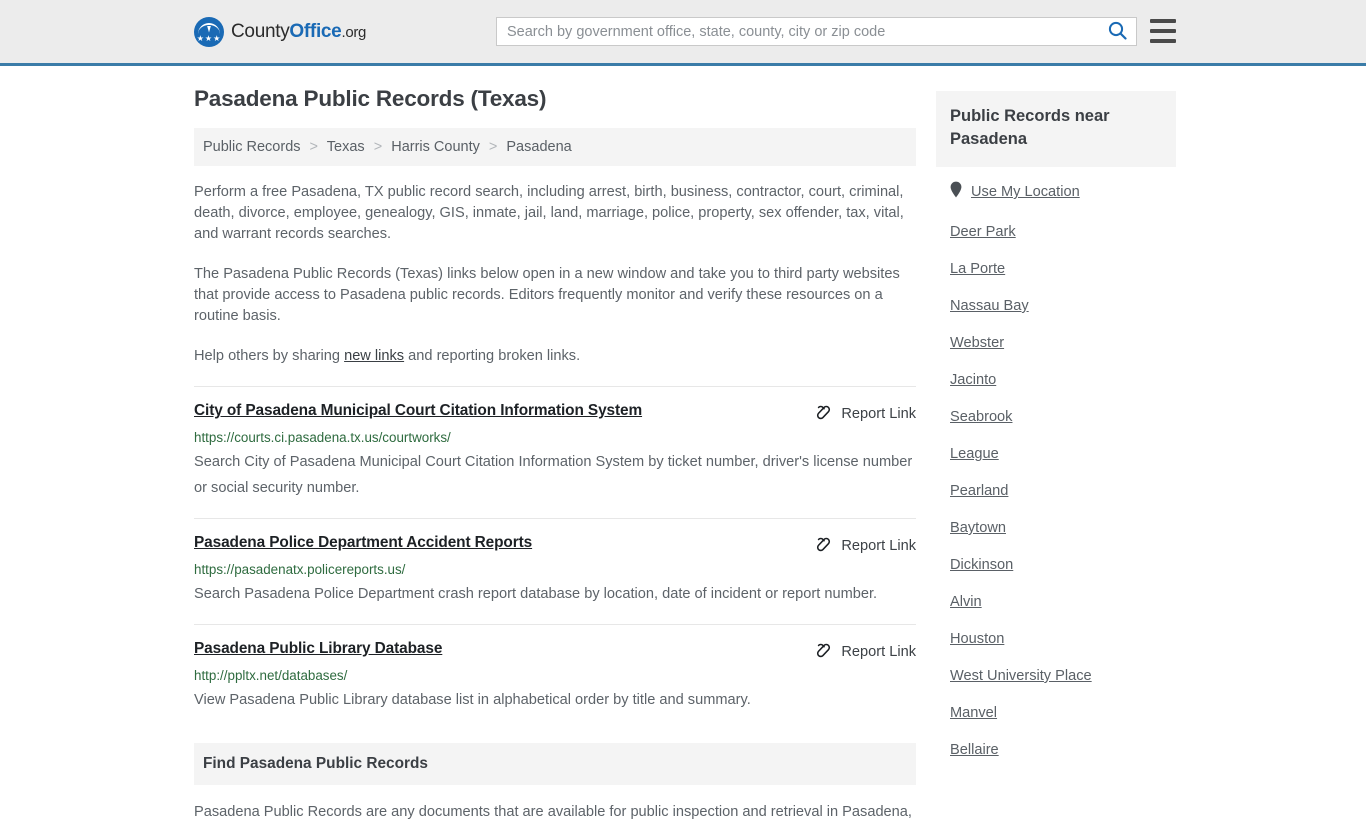 This screenshot has height=823, width=1366. Describe the element at coordinates (1025, 192) in the screenshot. I see `use-my-location-link: Use My Location` at that location.